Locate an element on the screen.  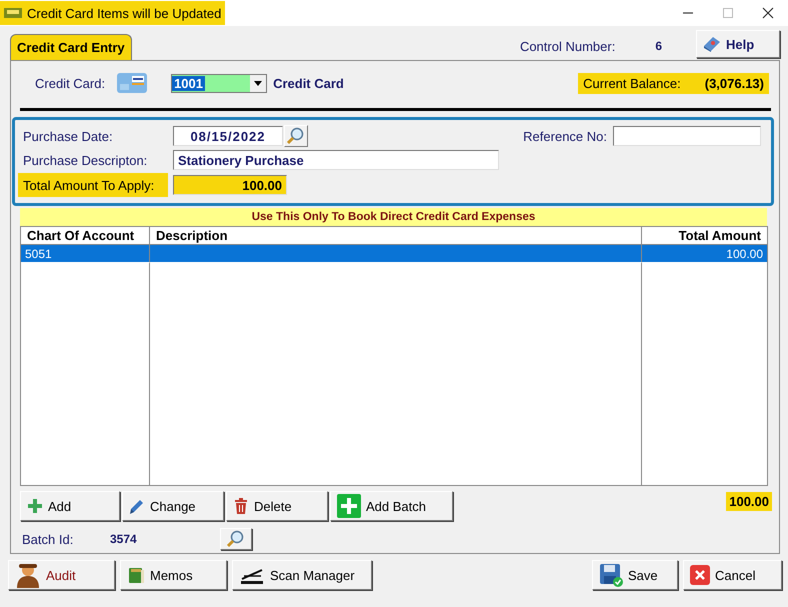
delete-button: Delete is located at coordinates (277, 506).